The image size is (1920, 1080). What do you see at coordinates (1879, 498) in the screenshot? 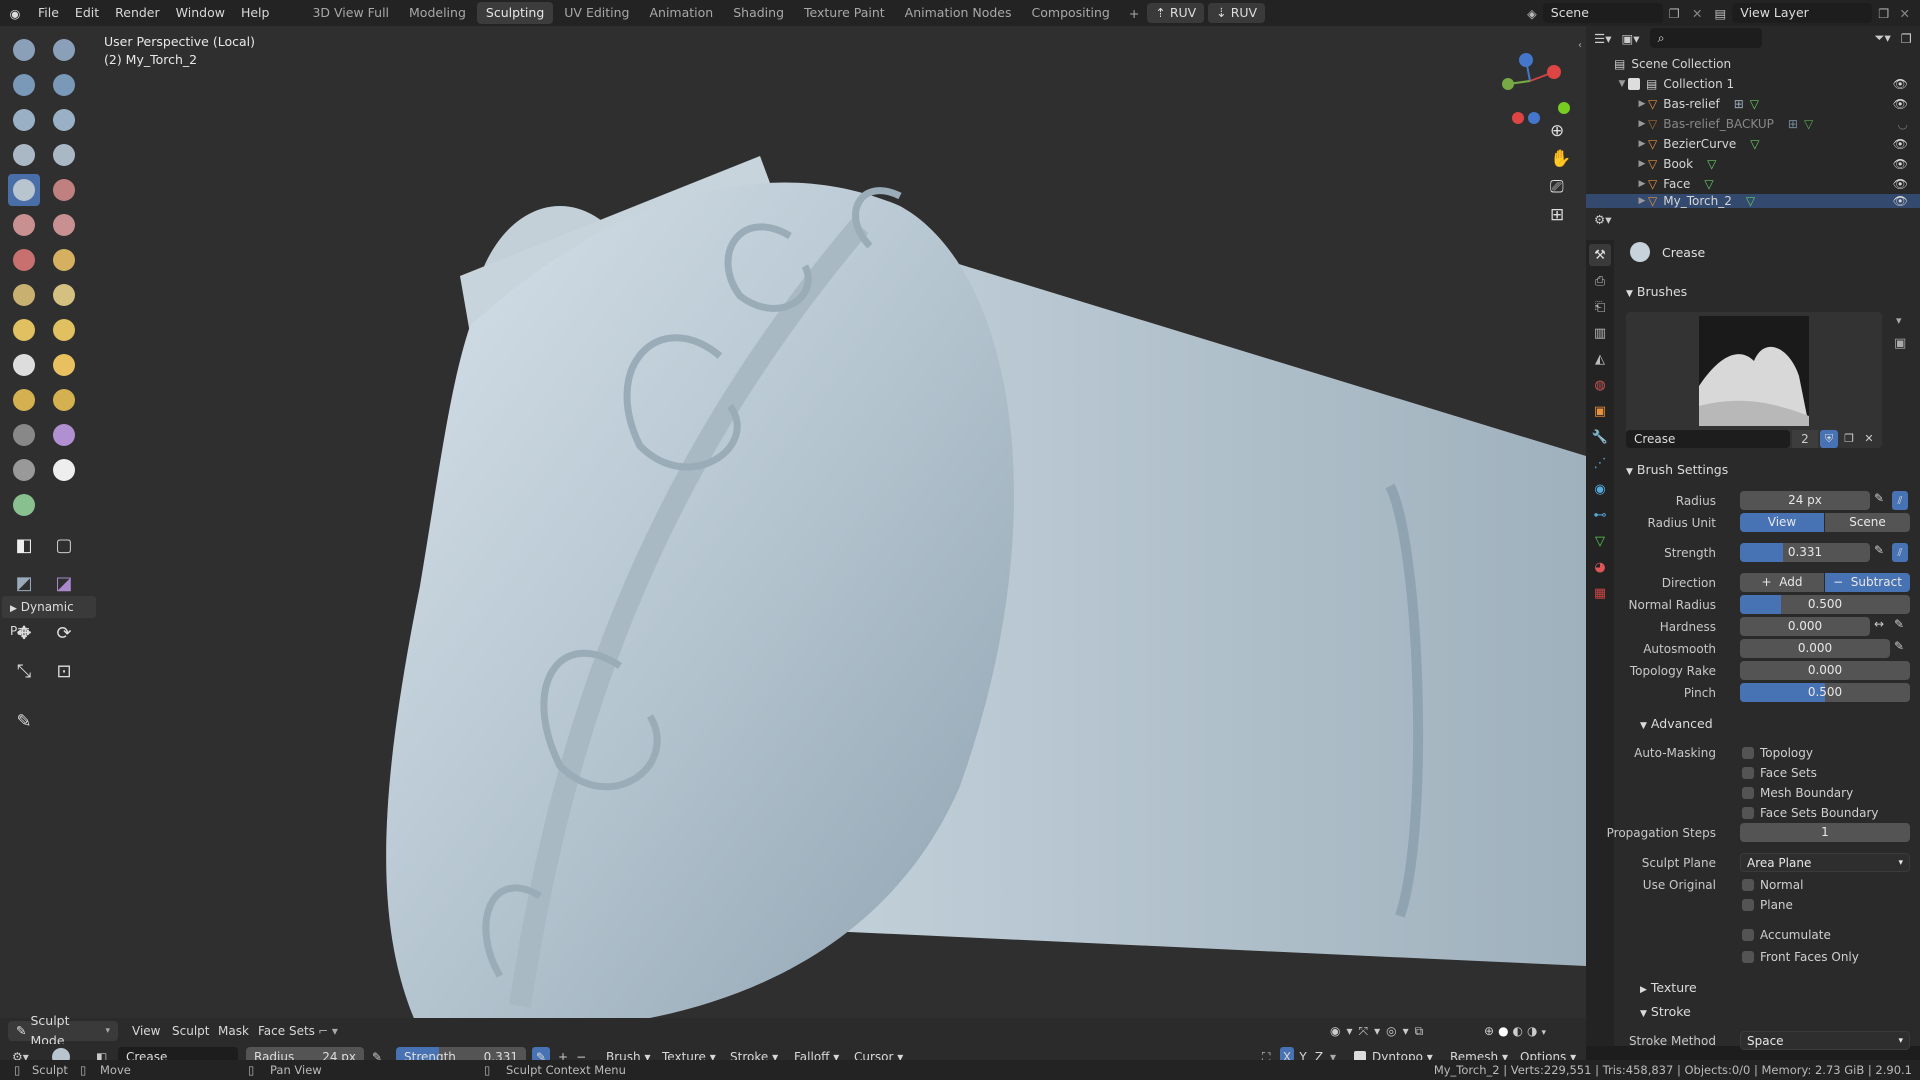
I see `radius-pressure-icon: ✎` at bounding box center [1879, 498].